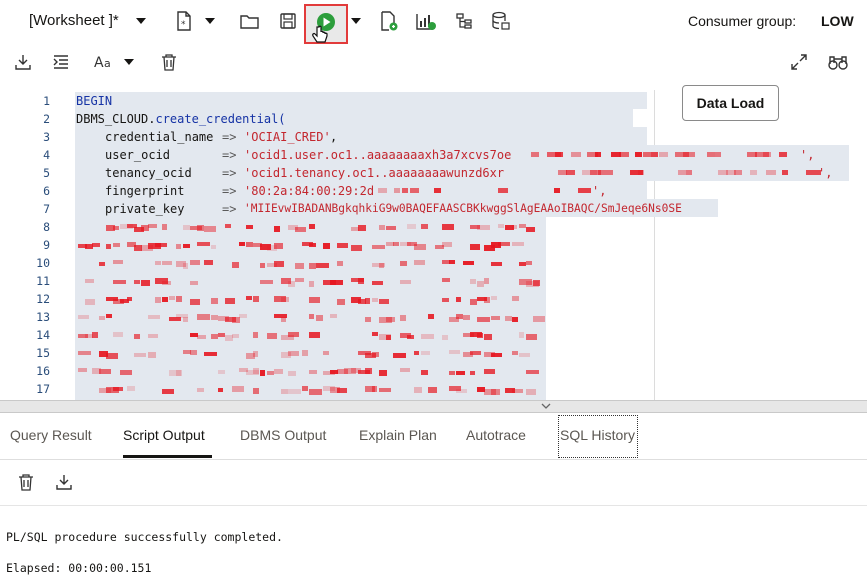 Image resolution: width=867 pixels, height=585 pixels. What do you see at coordinates (433, 406) in the screenshot?
I see `pane-splitter` at bounding box center [433, 406].